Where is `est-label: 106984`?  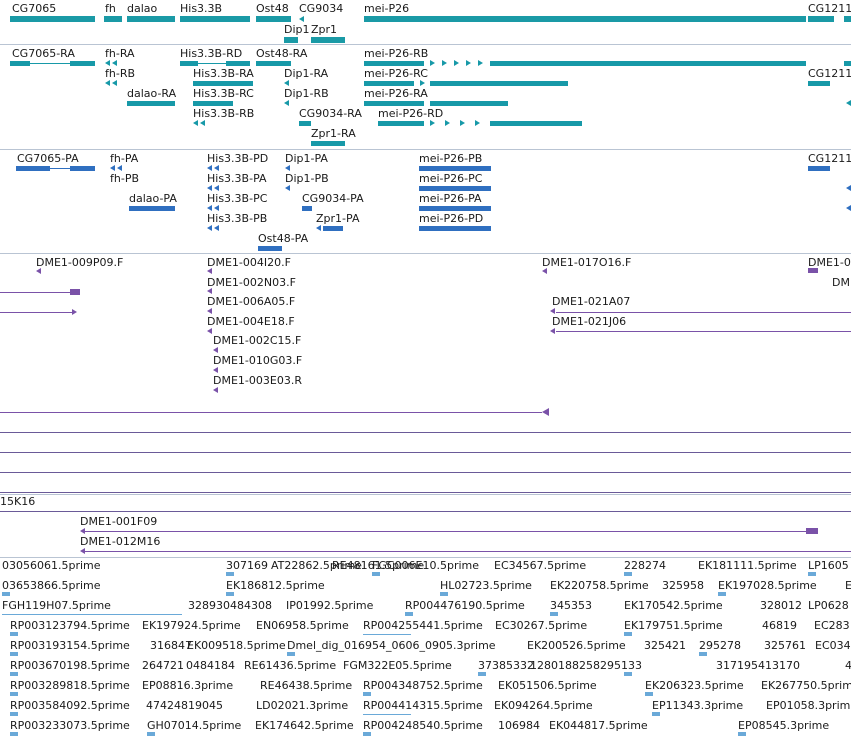
est-label: 106984 is located at coordinates (519, 725).